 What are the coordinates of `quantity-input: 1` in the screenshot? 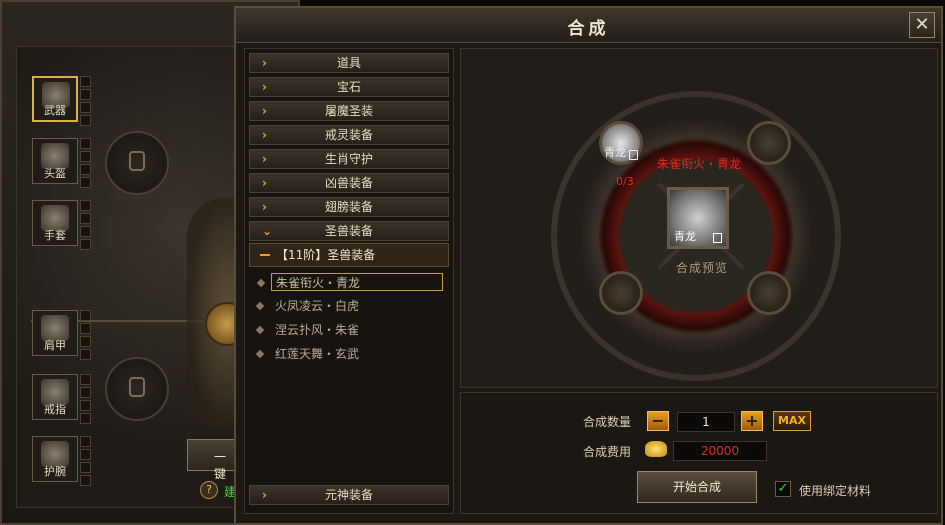 It's located at (706, 422).